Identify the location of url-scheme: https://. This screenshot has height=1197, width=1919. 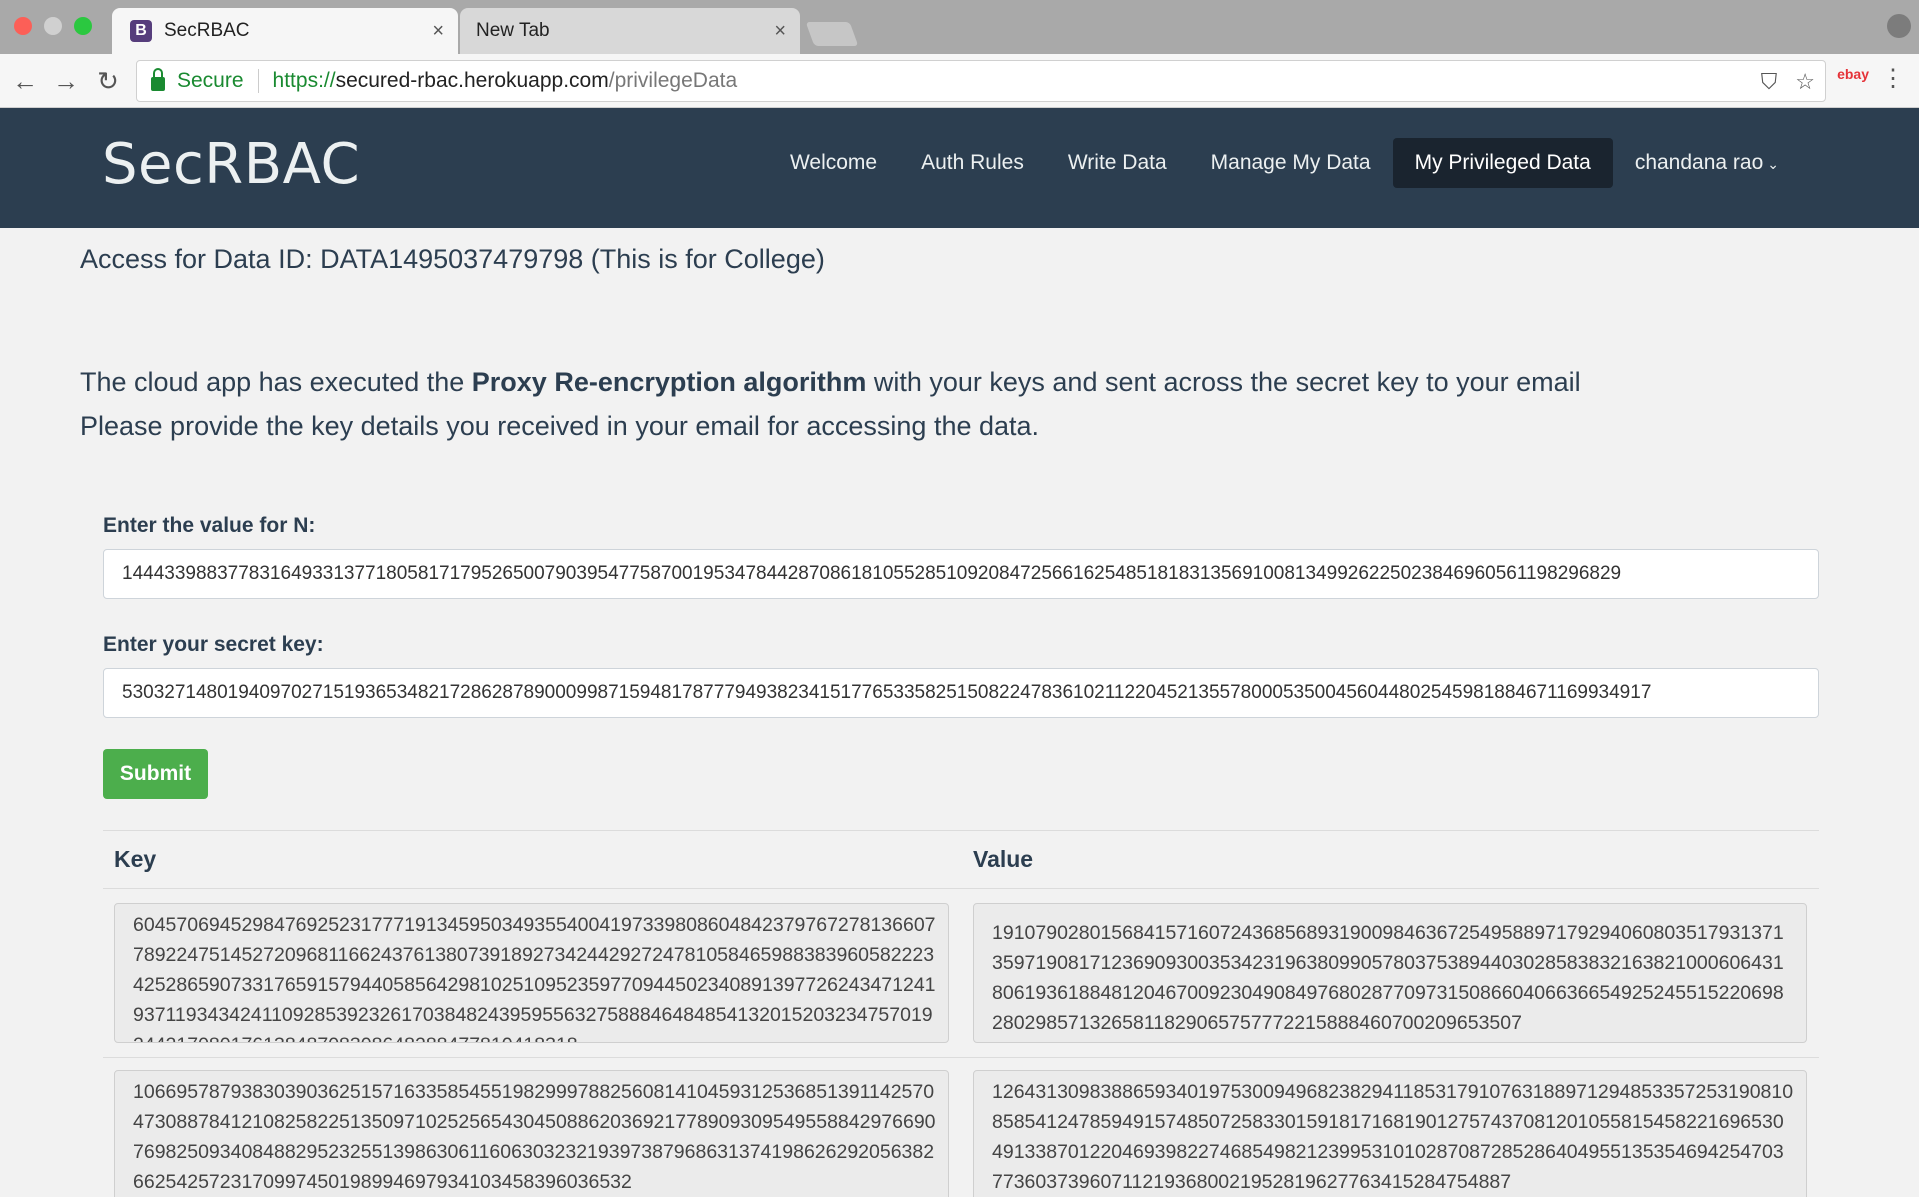
(304, 80).